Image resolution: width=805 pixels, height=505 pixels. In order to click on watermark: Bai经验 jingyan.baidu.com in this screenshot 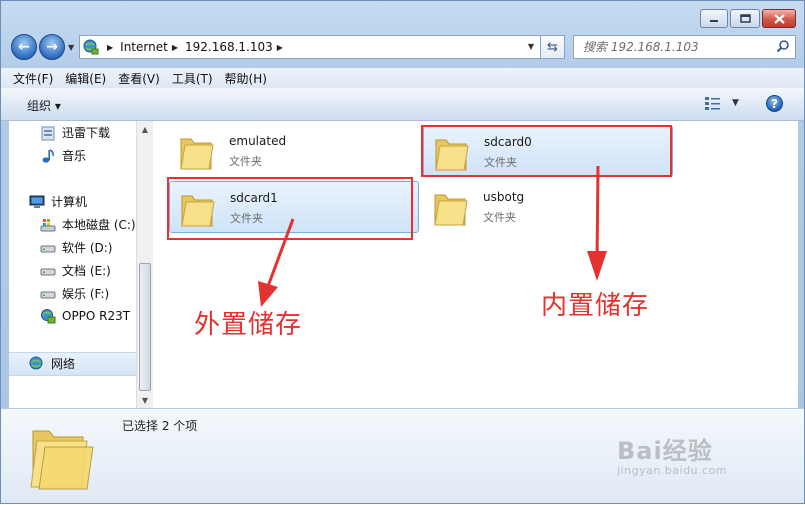, I will do `click(672, 454)`.